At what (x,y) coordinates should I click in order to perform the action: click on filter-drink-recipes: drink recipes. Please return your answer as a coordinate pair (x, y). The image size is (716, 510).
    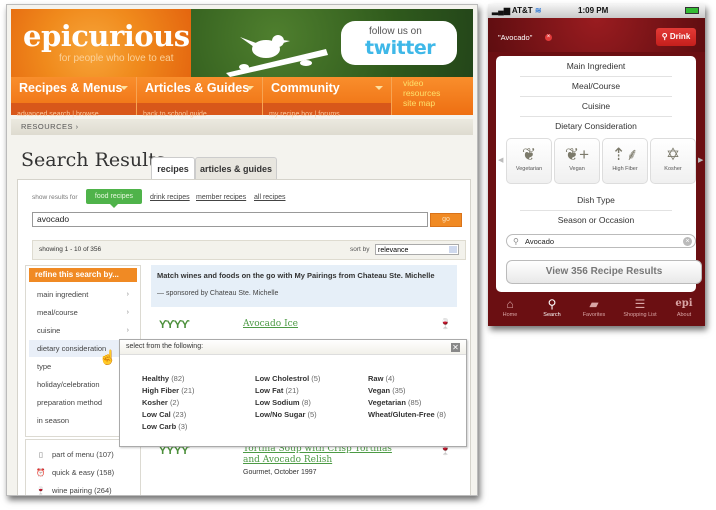
    Looking at the image, I should click on (170, 197).